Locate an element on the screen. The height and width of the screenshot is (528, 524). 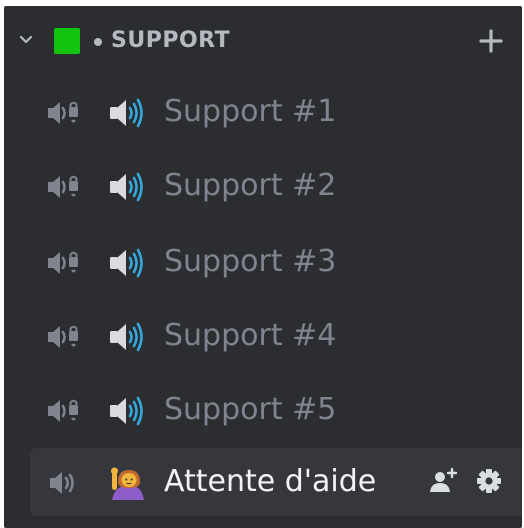
speaker-icon is located at coordinates (62, 483).